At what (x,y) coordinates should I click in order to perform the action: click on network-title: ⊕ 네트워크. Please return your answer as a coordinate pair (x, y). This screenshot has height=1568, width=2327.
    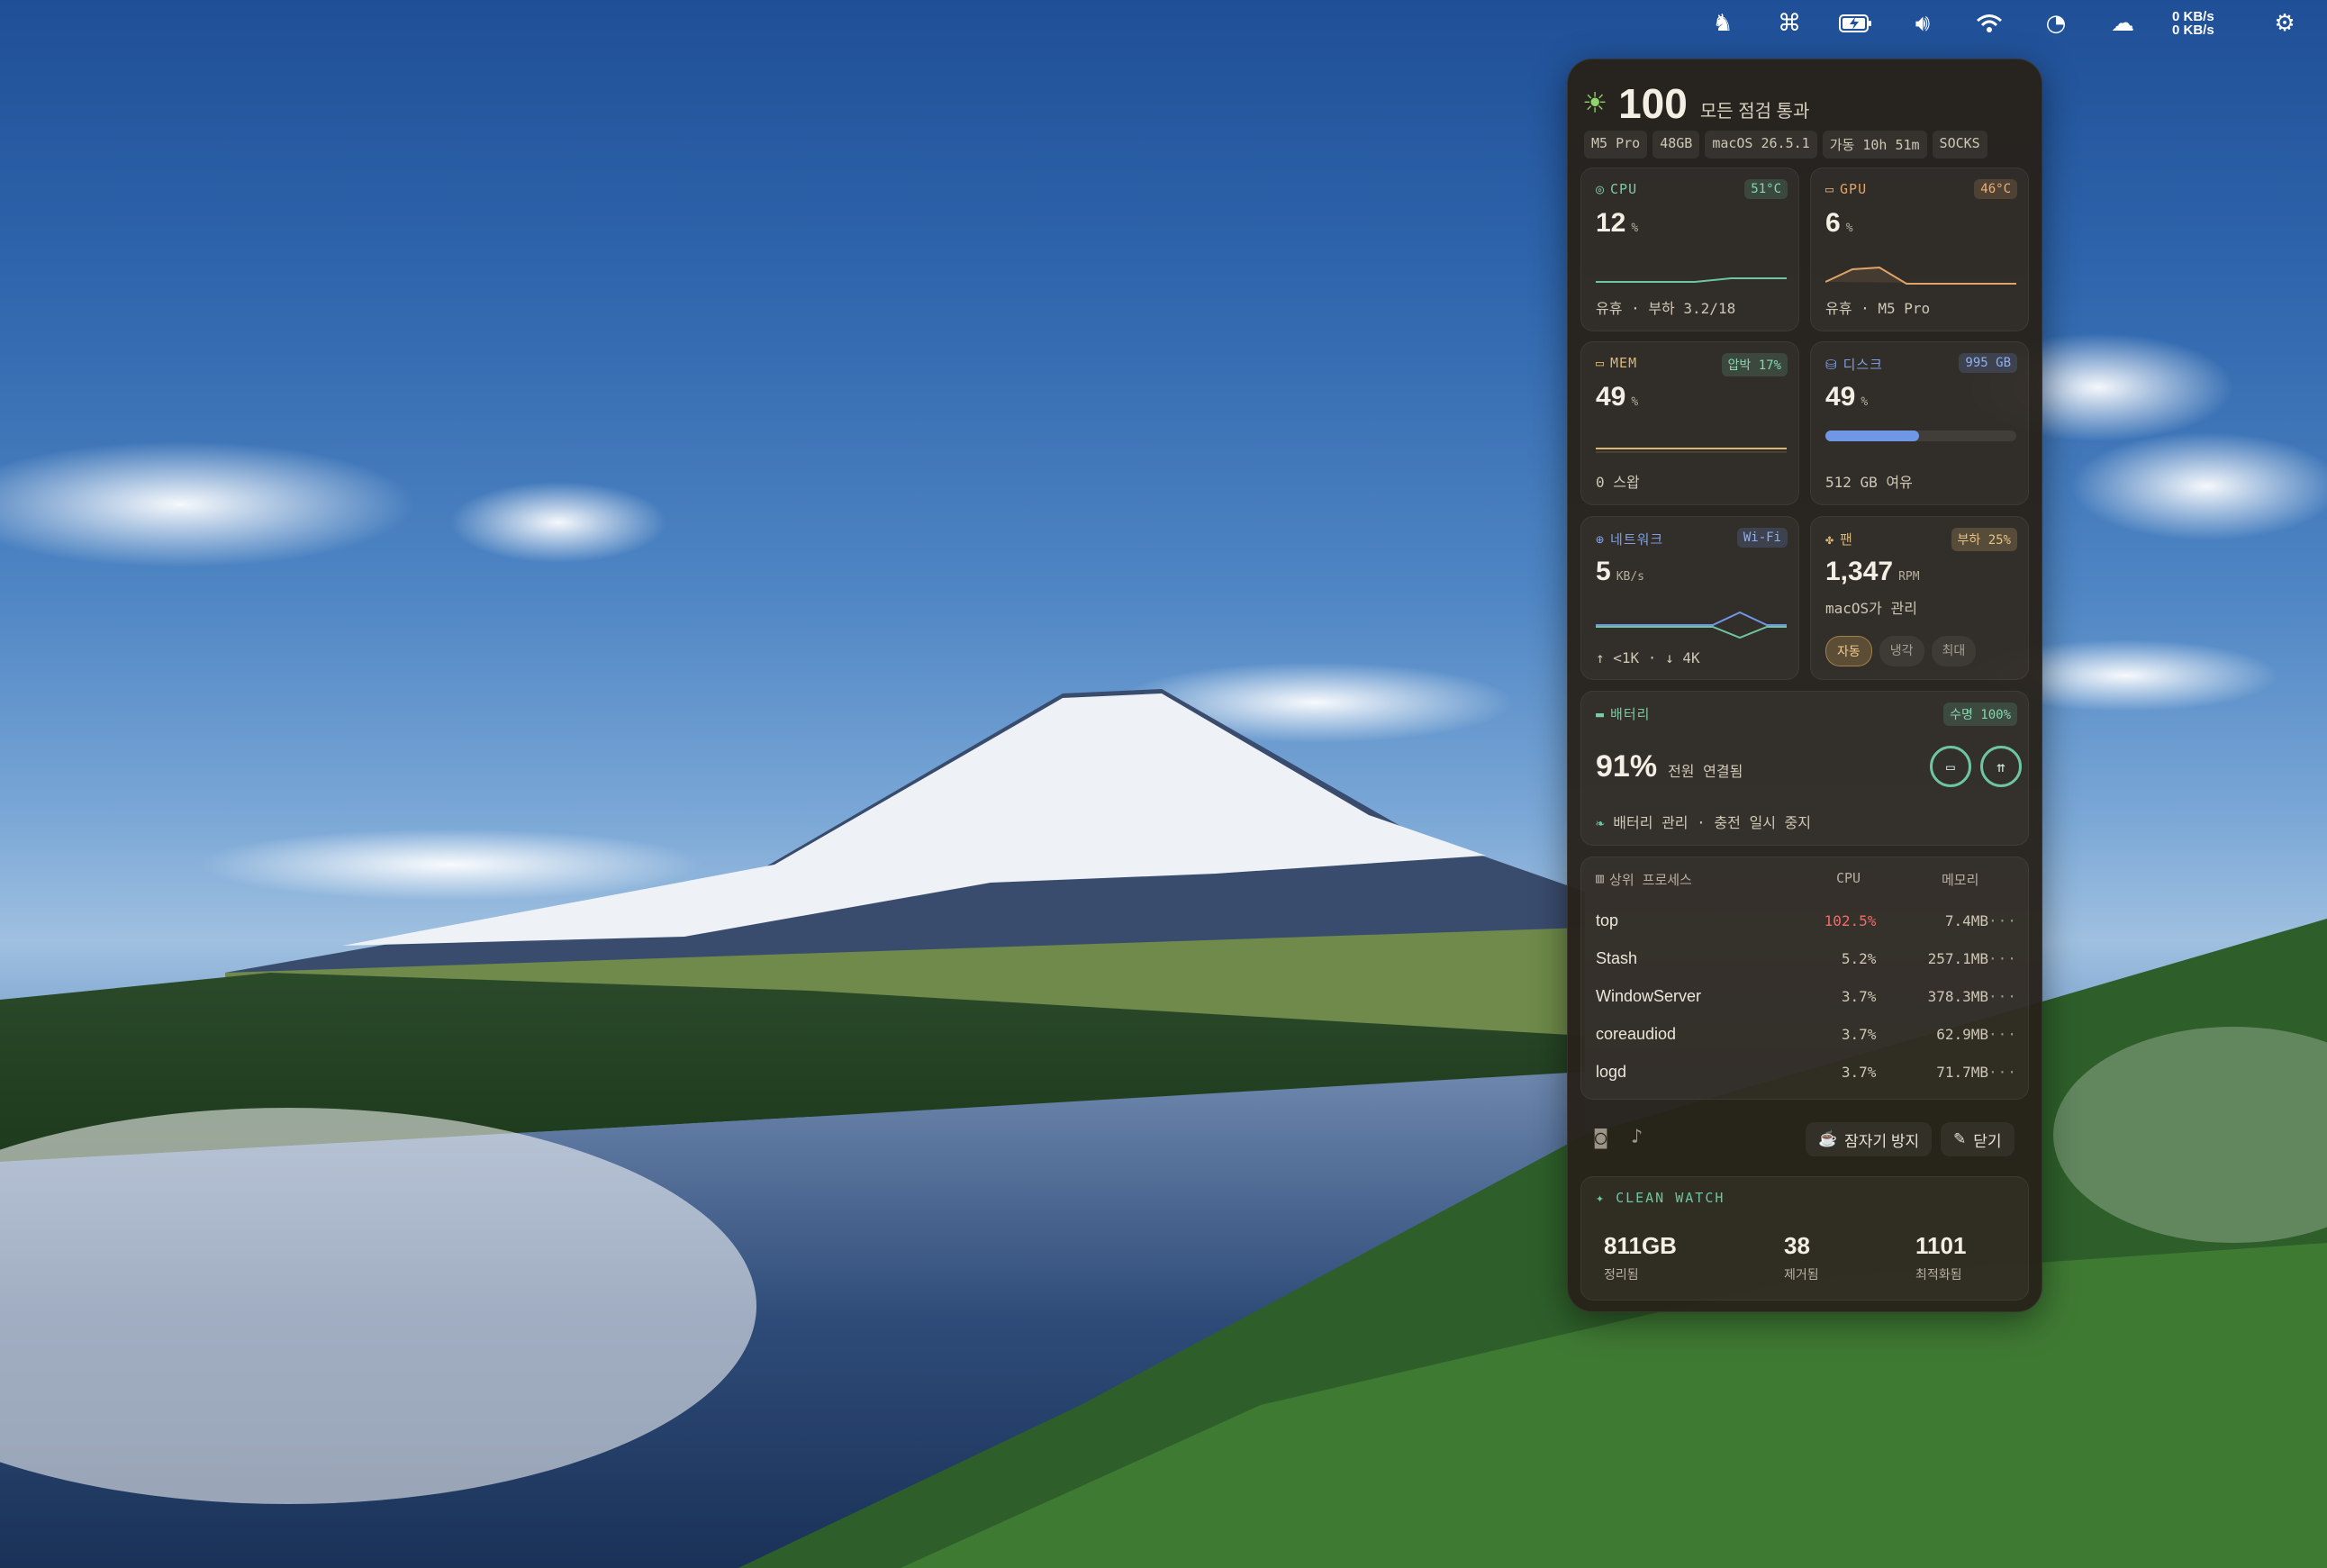
    Looking at the image, I should click on (1630, 539).